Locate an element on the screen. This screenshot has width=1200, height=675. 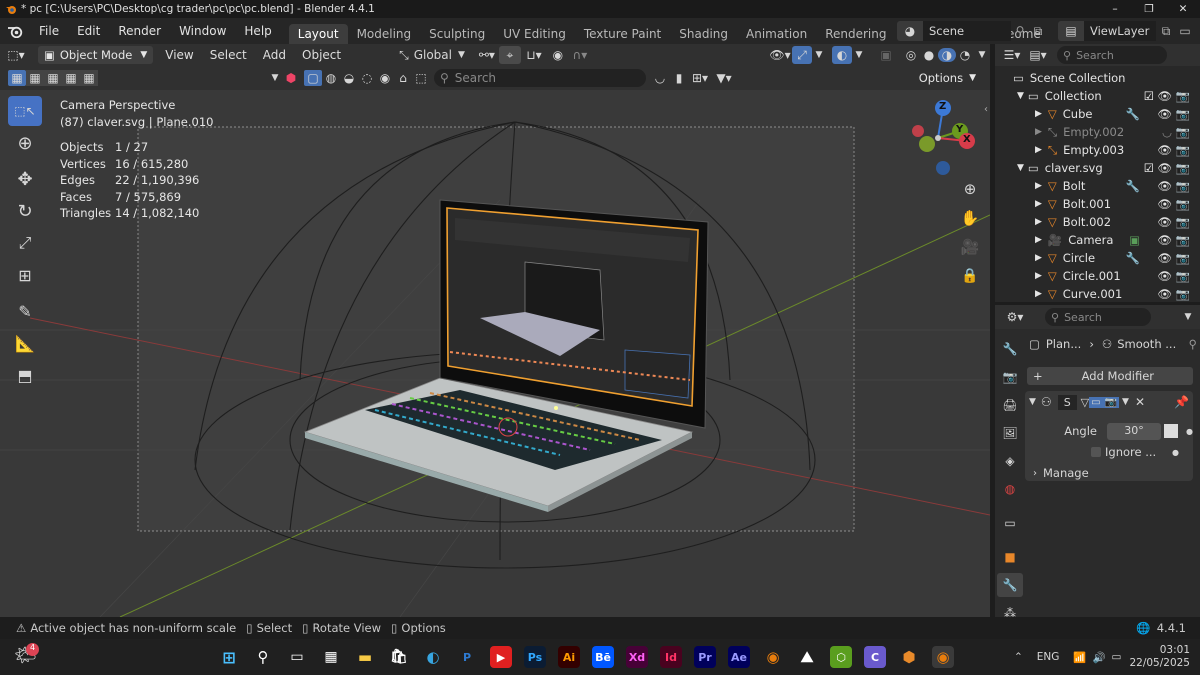
edge-browser-icon: ◐ is located at coordinates (433, 657).